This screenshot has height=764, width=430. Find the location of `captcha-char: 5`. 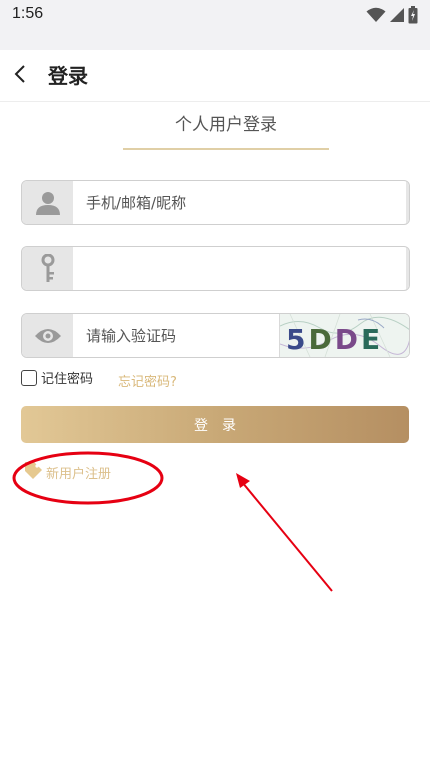

captcha-char: 5 is located at coordinates (297, 339).